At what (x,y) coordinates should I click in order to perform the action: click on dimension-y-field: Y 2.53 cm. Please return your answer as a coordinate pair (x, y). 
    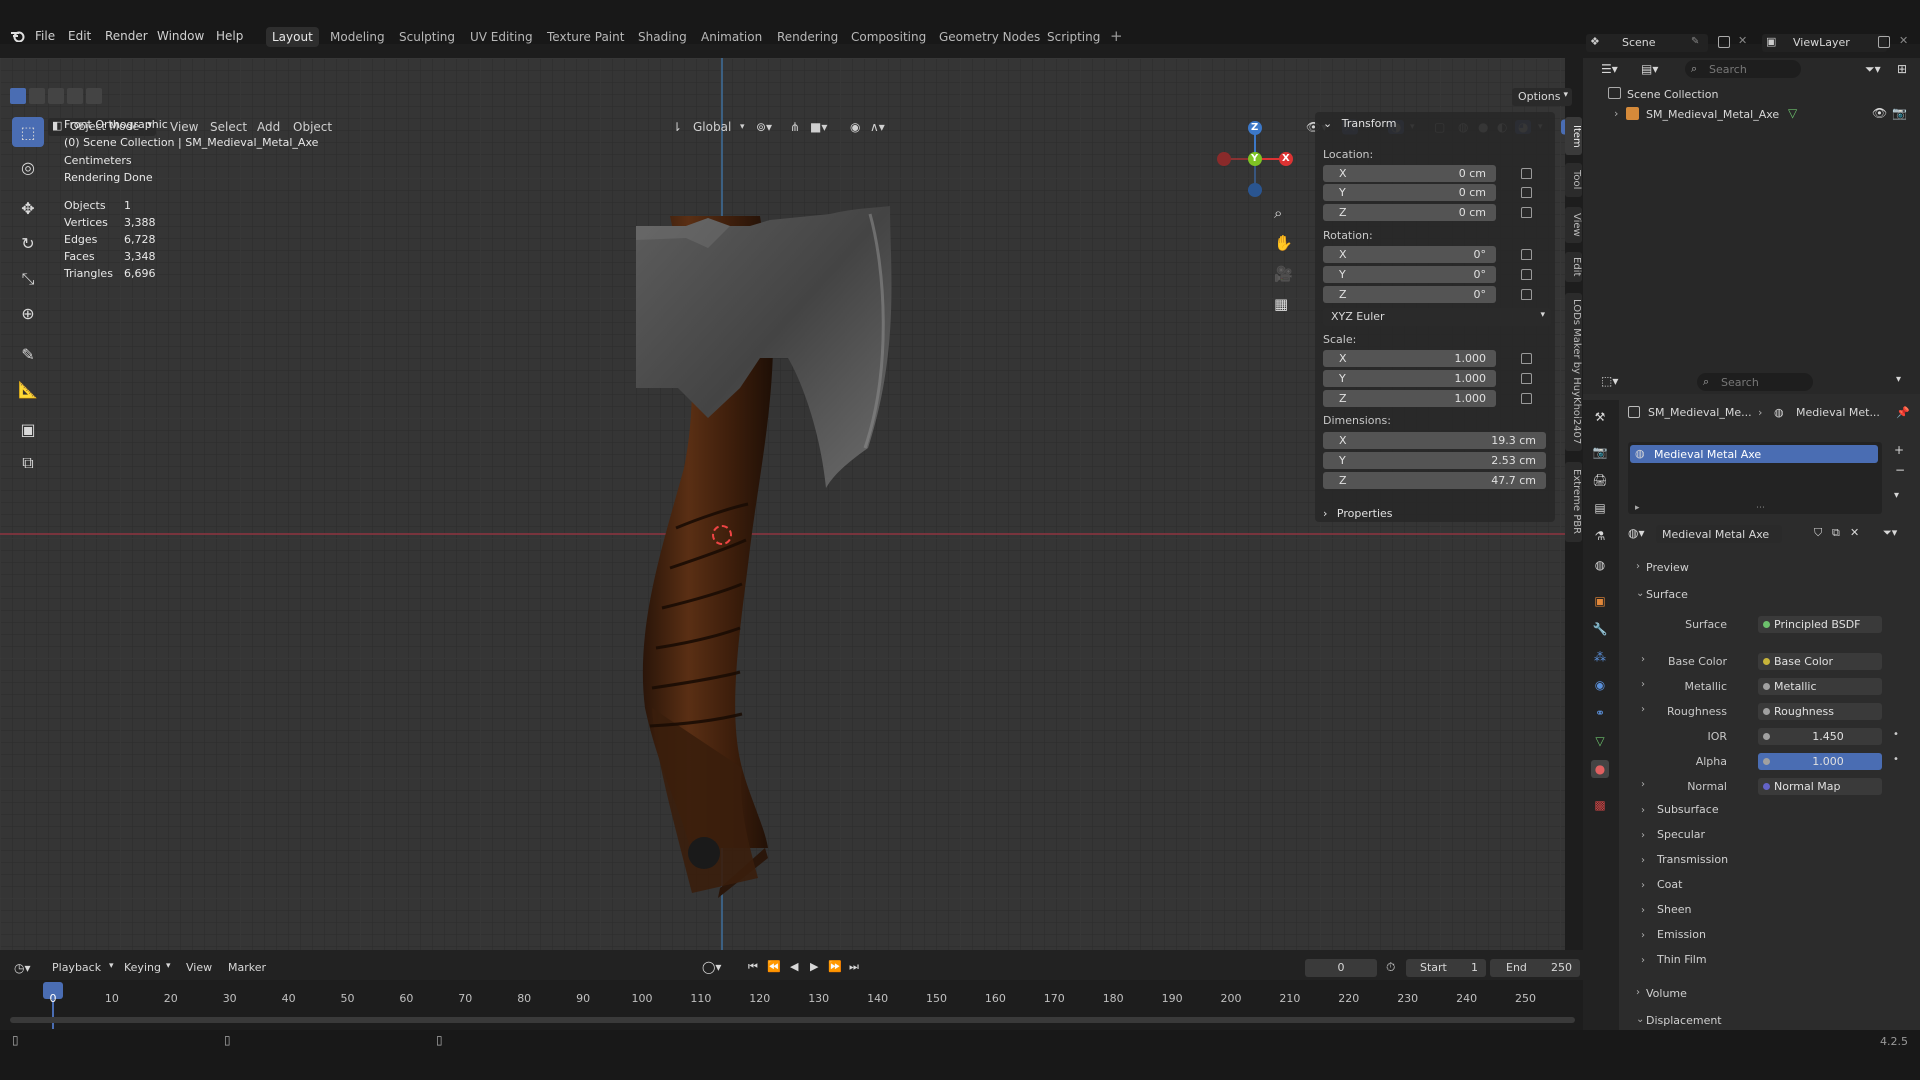
    Looking at the image, I should click on (1434, 460).